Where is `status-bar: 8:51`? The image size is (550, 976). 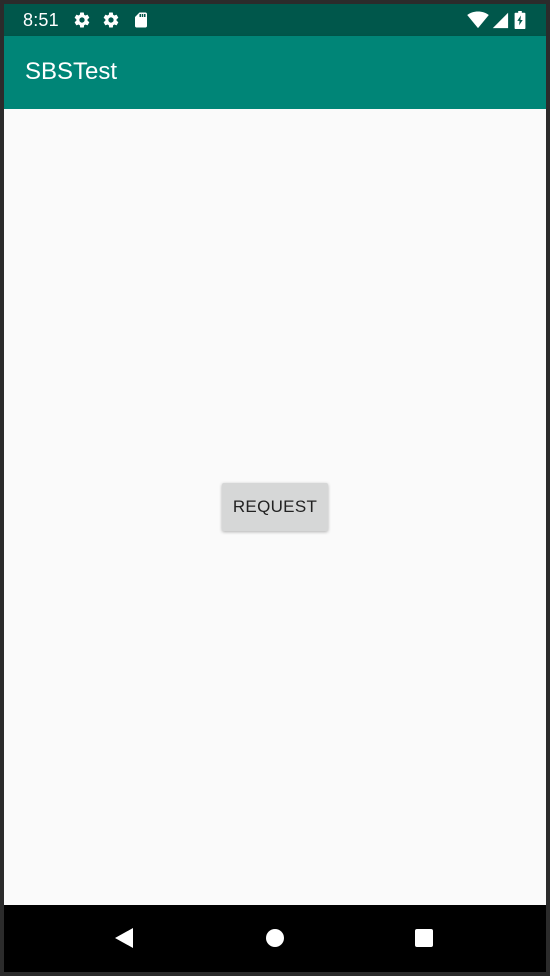
status-bar: 8:51 is located at coordinates (275, 20).